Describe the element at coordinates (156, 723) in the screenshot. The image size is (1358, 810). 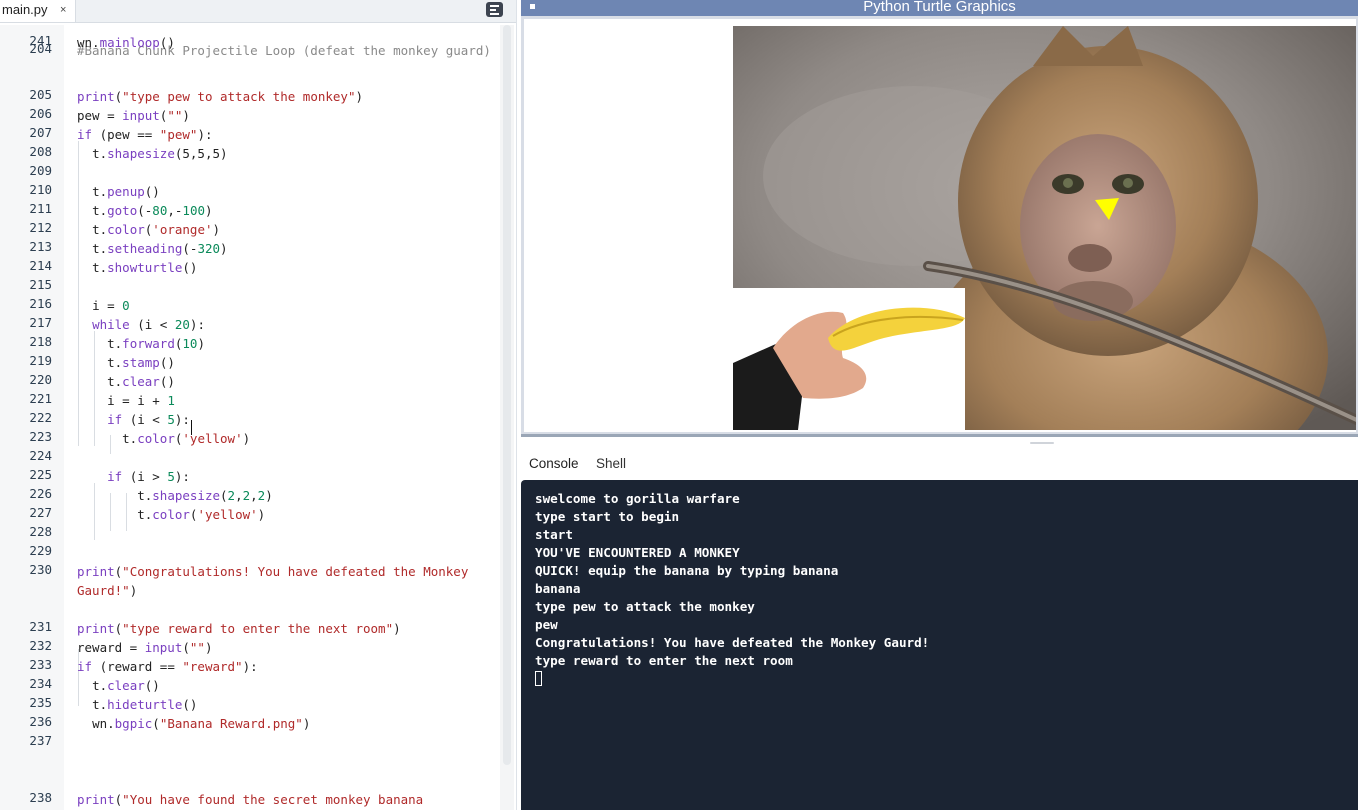
I see `code-token: (` at that location.